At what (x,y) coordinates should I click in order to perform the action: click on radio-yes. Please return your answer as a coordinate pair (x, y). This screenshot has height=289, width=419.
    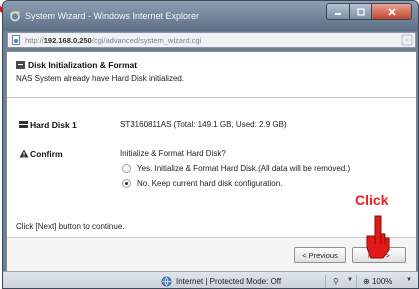
    Looking at the image, I should click on (126, 168).